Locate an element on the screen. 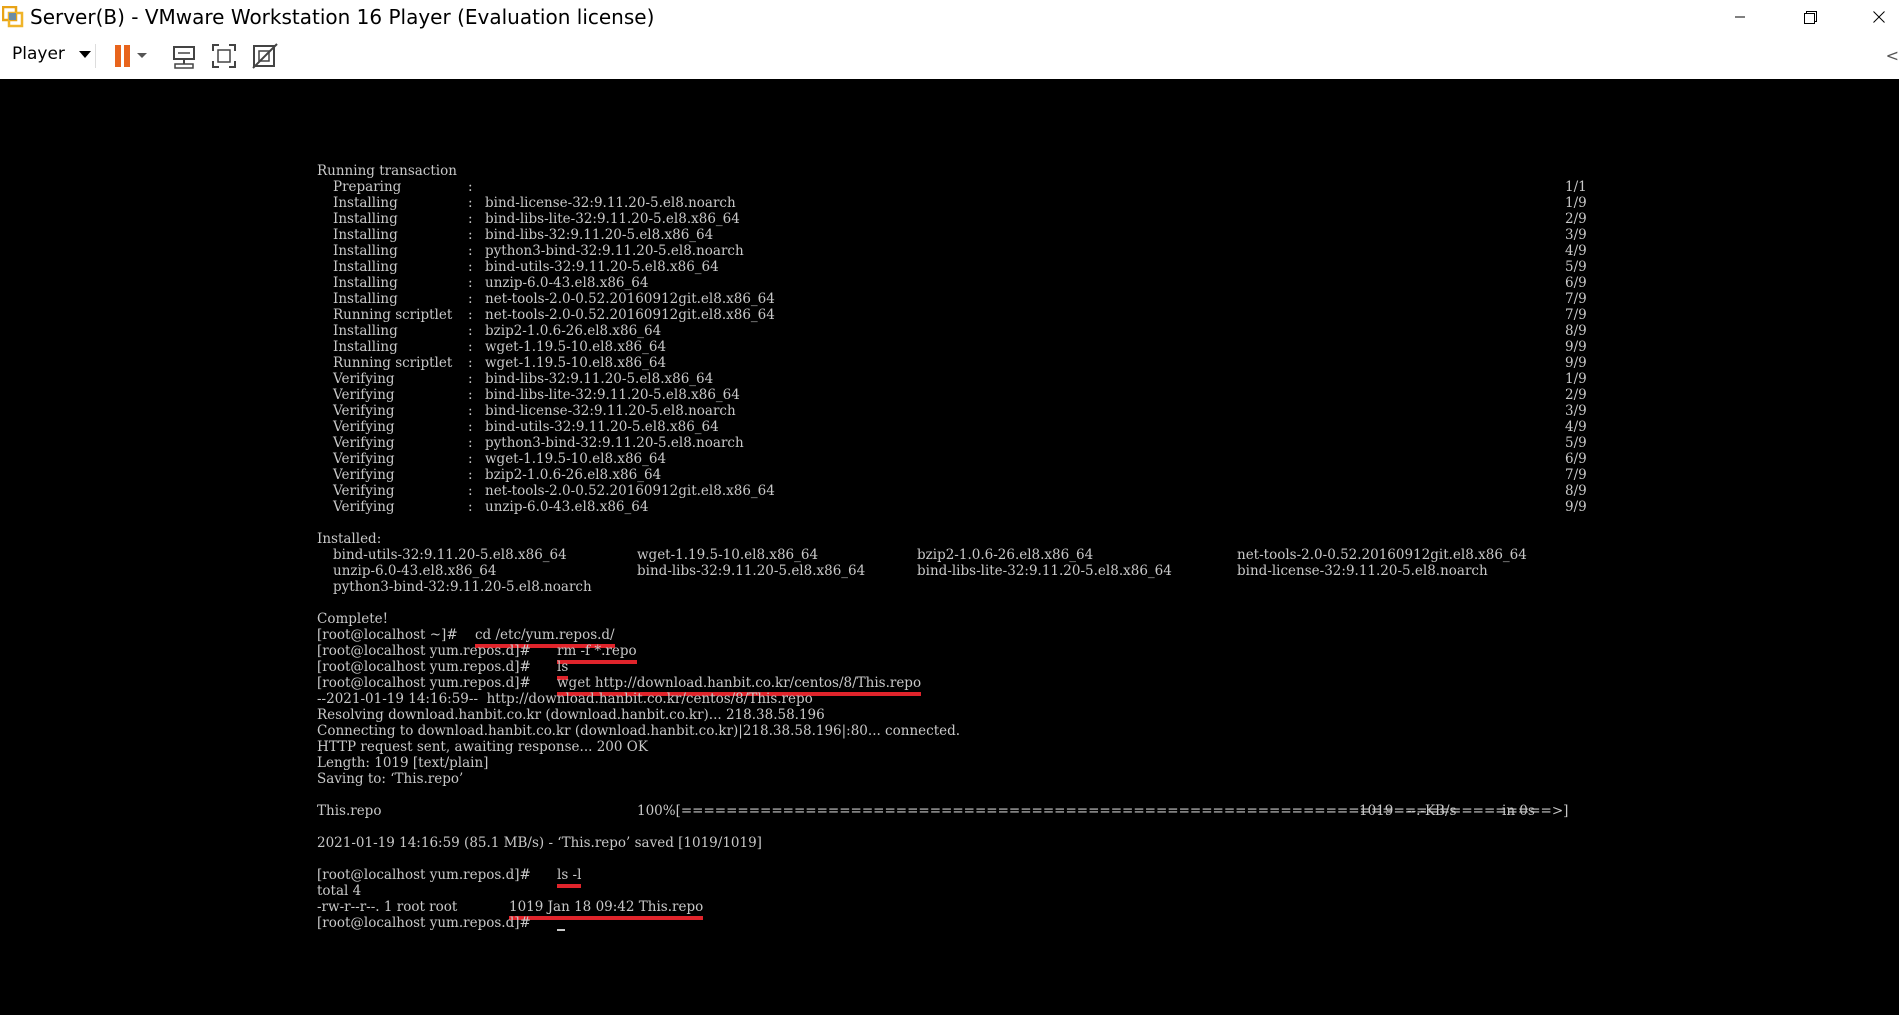 This screenshot has height=1015, width=1899. unity-button is located at coordinates (265, 56).